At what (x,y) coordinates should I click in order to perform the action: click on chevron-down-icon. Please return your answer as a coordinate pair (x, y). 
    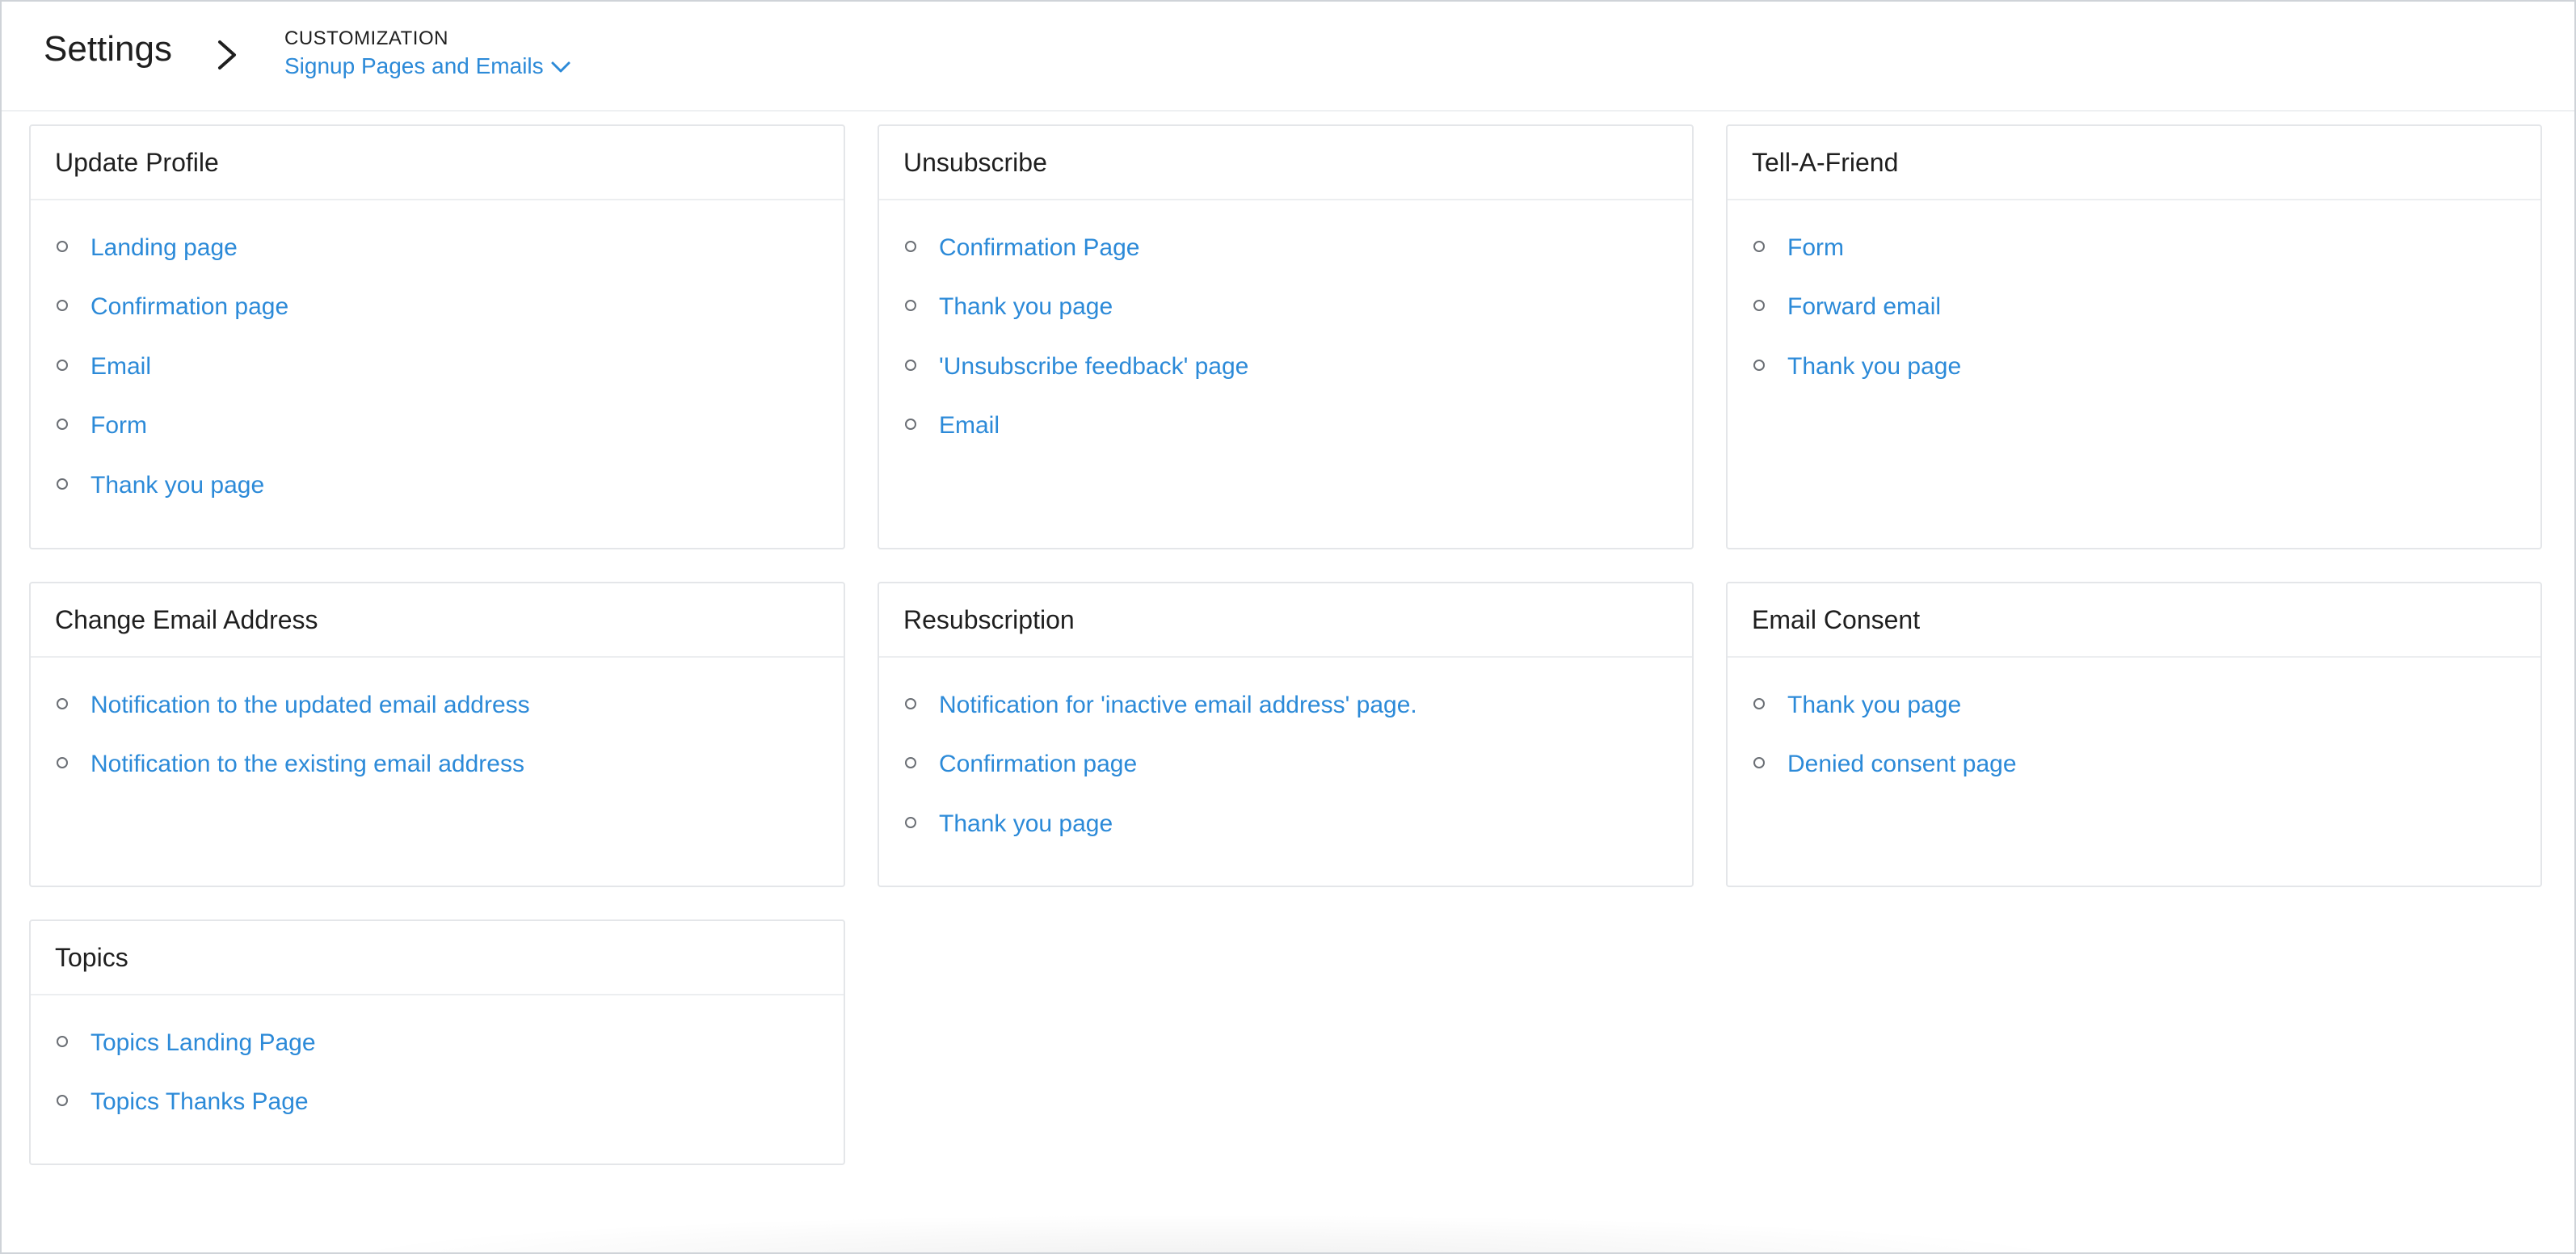
    Looking at the image, I should click on (560, 67).